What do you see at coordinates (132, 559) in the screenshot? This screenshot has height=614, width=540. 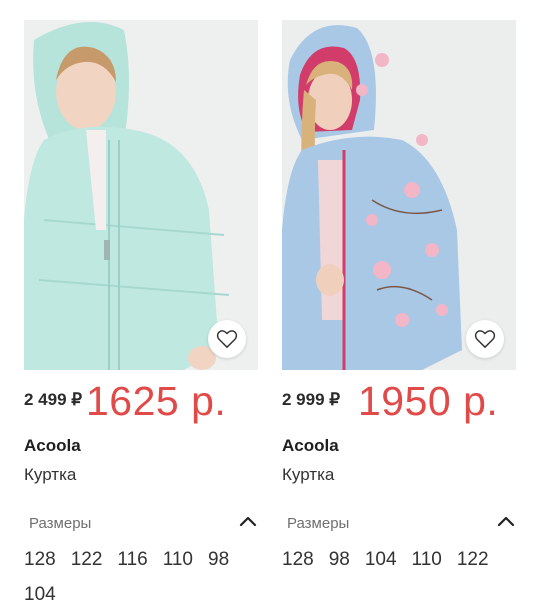 I see `size-option: 116` at bounding box center [132, 559].